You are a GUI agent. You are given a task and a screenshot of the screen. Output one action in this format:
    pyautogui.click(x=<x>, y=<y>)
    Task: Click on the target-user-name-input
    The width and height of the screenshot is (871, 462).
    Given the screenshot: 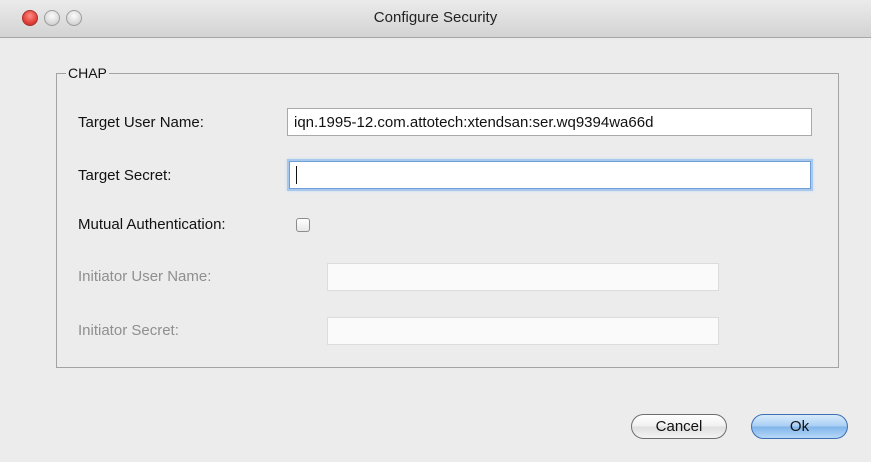 What is the action you would take?
    pyautogui.click(x=549, y=122)
    